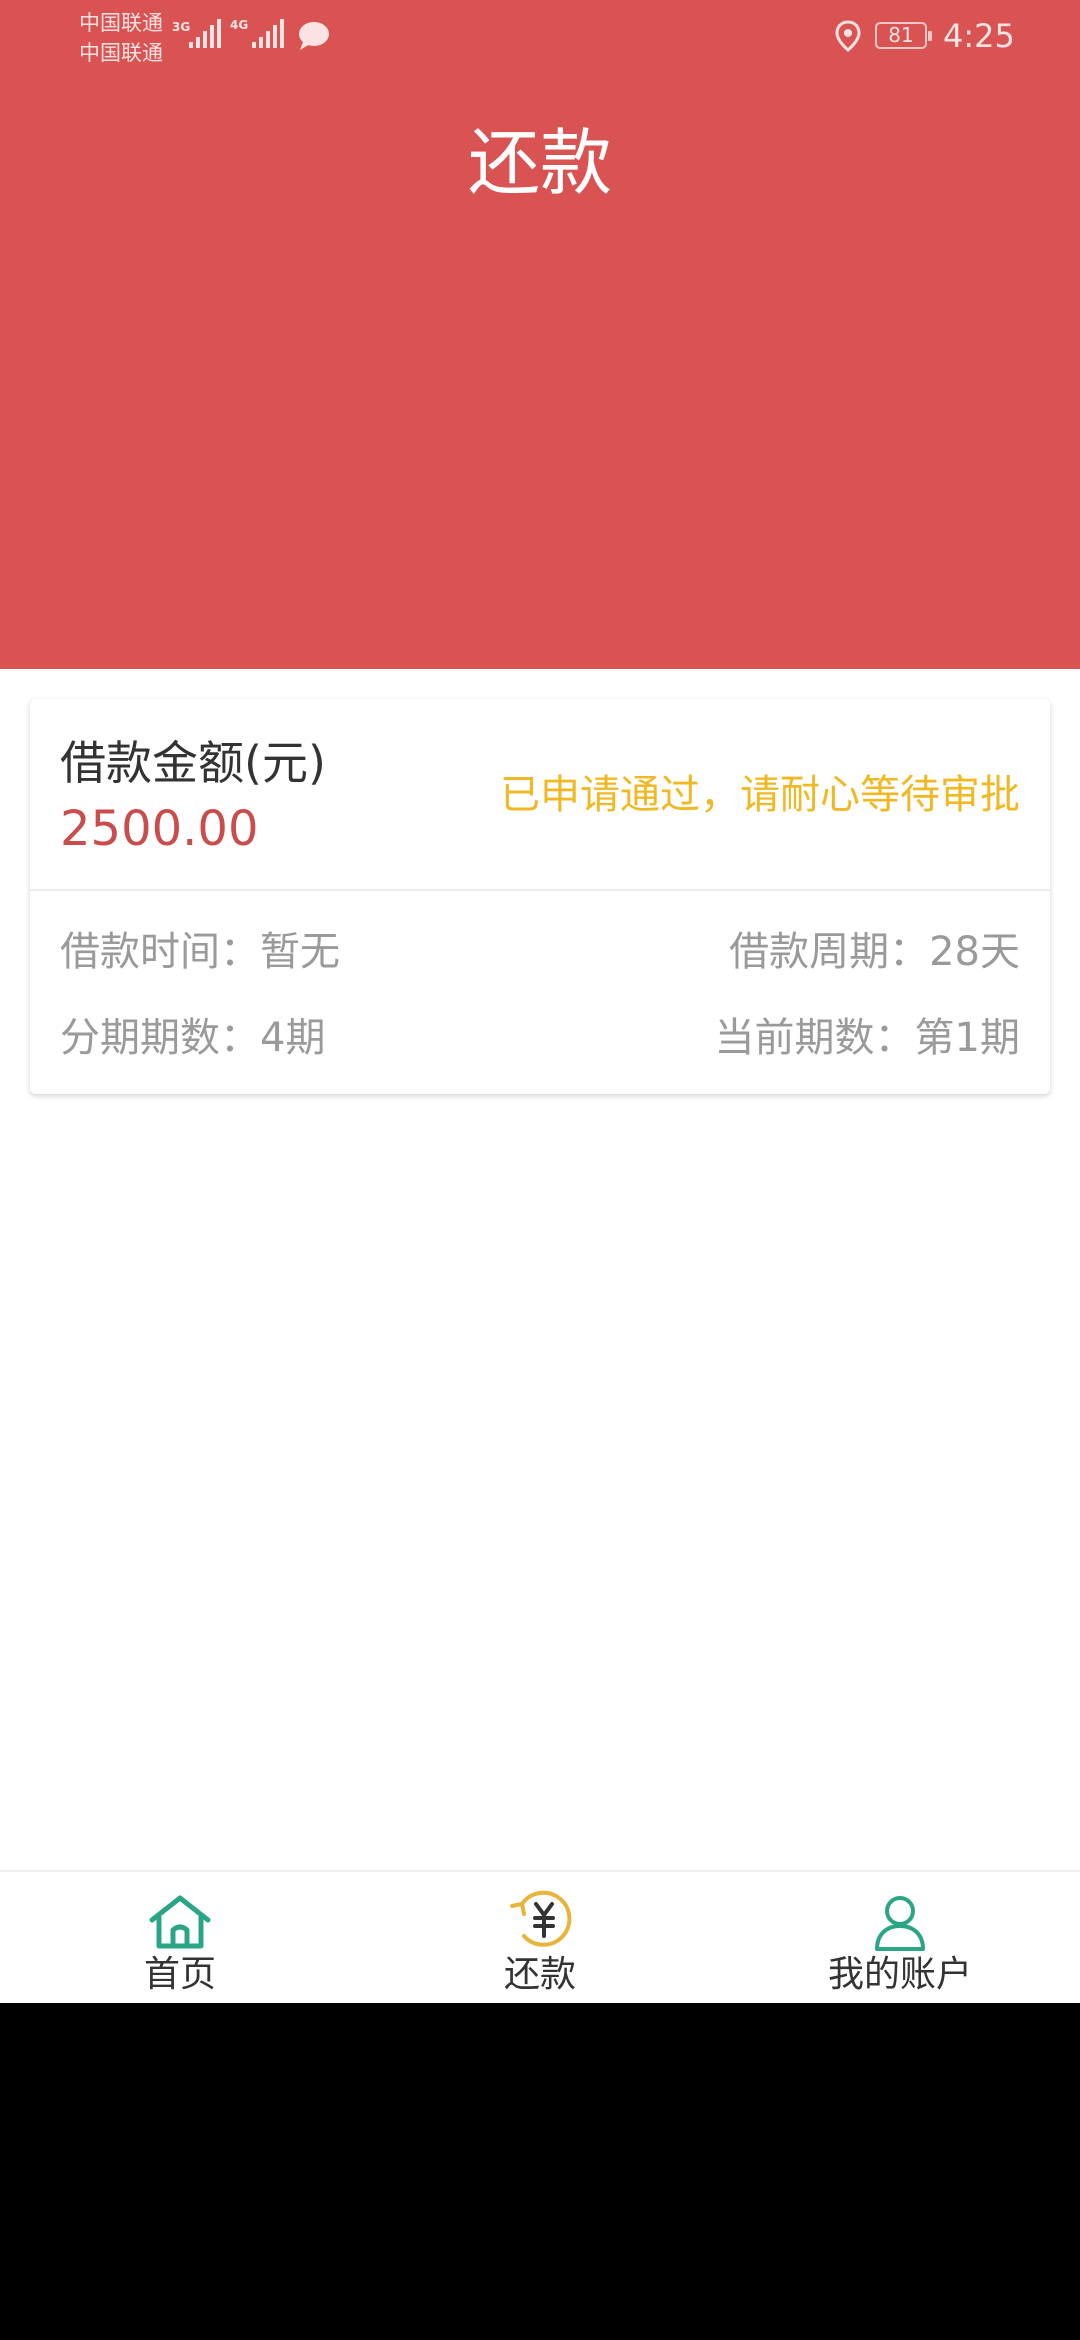  What do you see at coordinates (901, 35) in the screenshot?
I see `battery-level: 81` at bounding box center [901, 35].